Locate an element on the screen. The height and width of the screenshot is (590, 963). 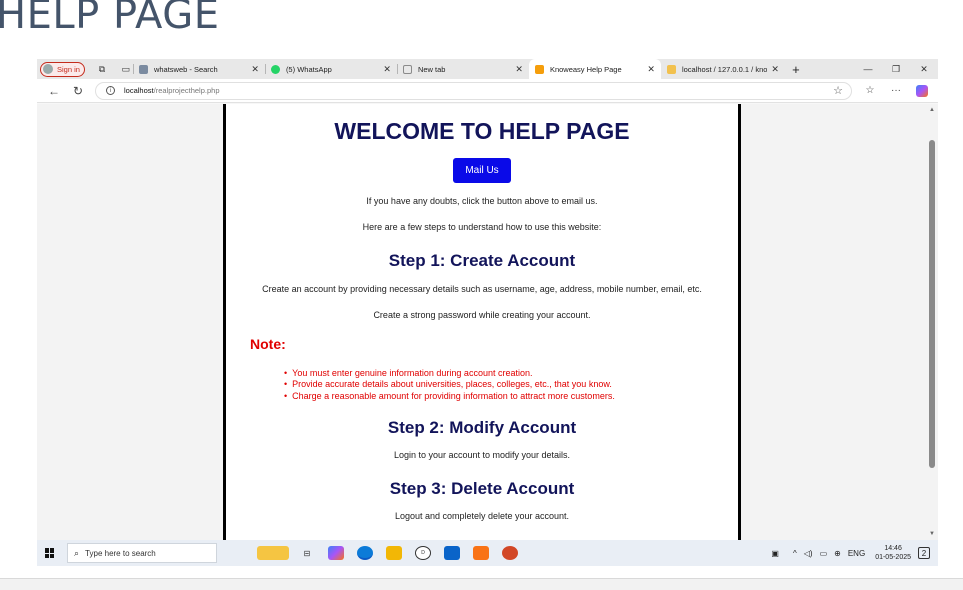
sign-in-button: Sign in is located at coordinates (62, 69).